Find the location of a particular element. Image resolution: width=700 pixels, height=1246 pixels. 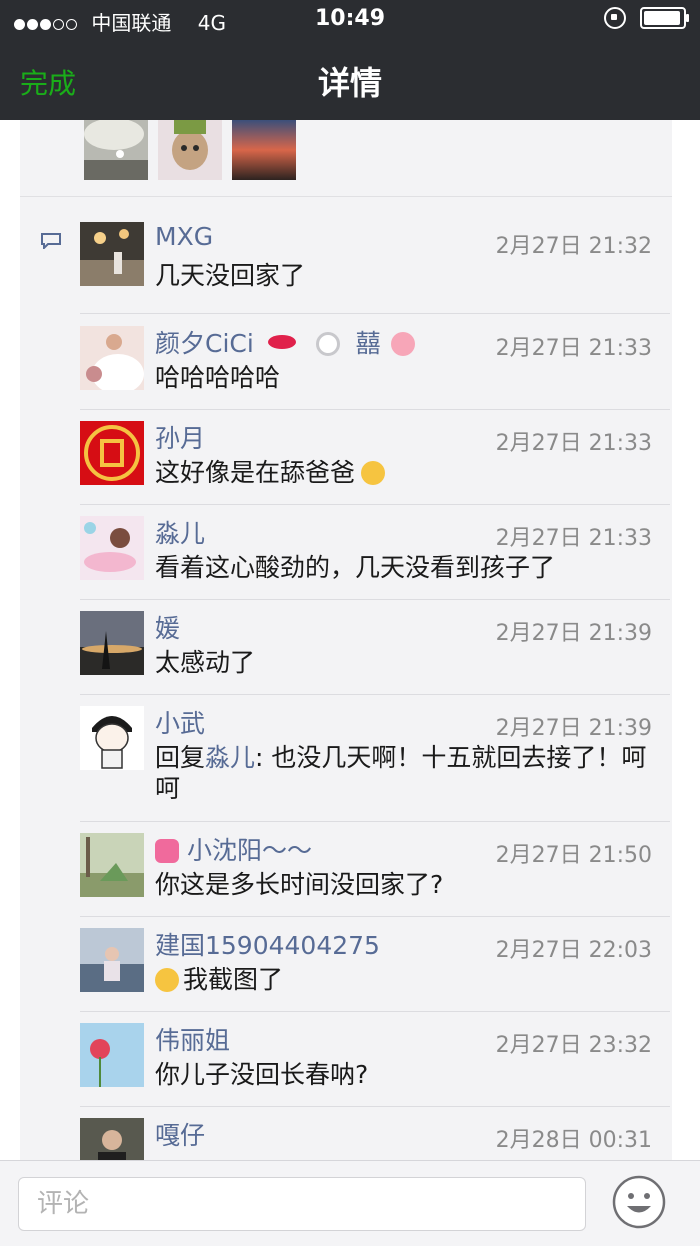

comment-author: 小武 is located at coordinates (180, 722).